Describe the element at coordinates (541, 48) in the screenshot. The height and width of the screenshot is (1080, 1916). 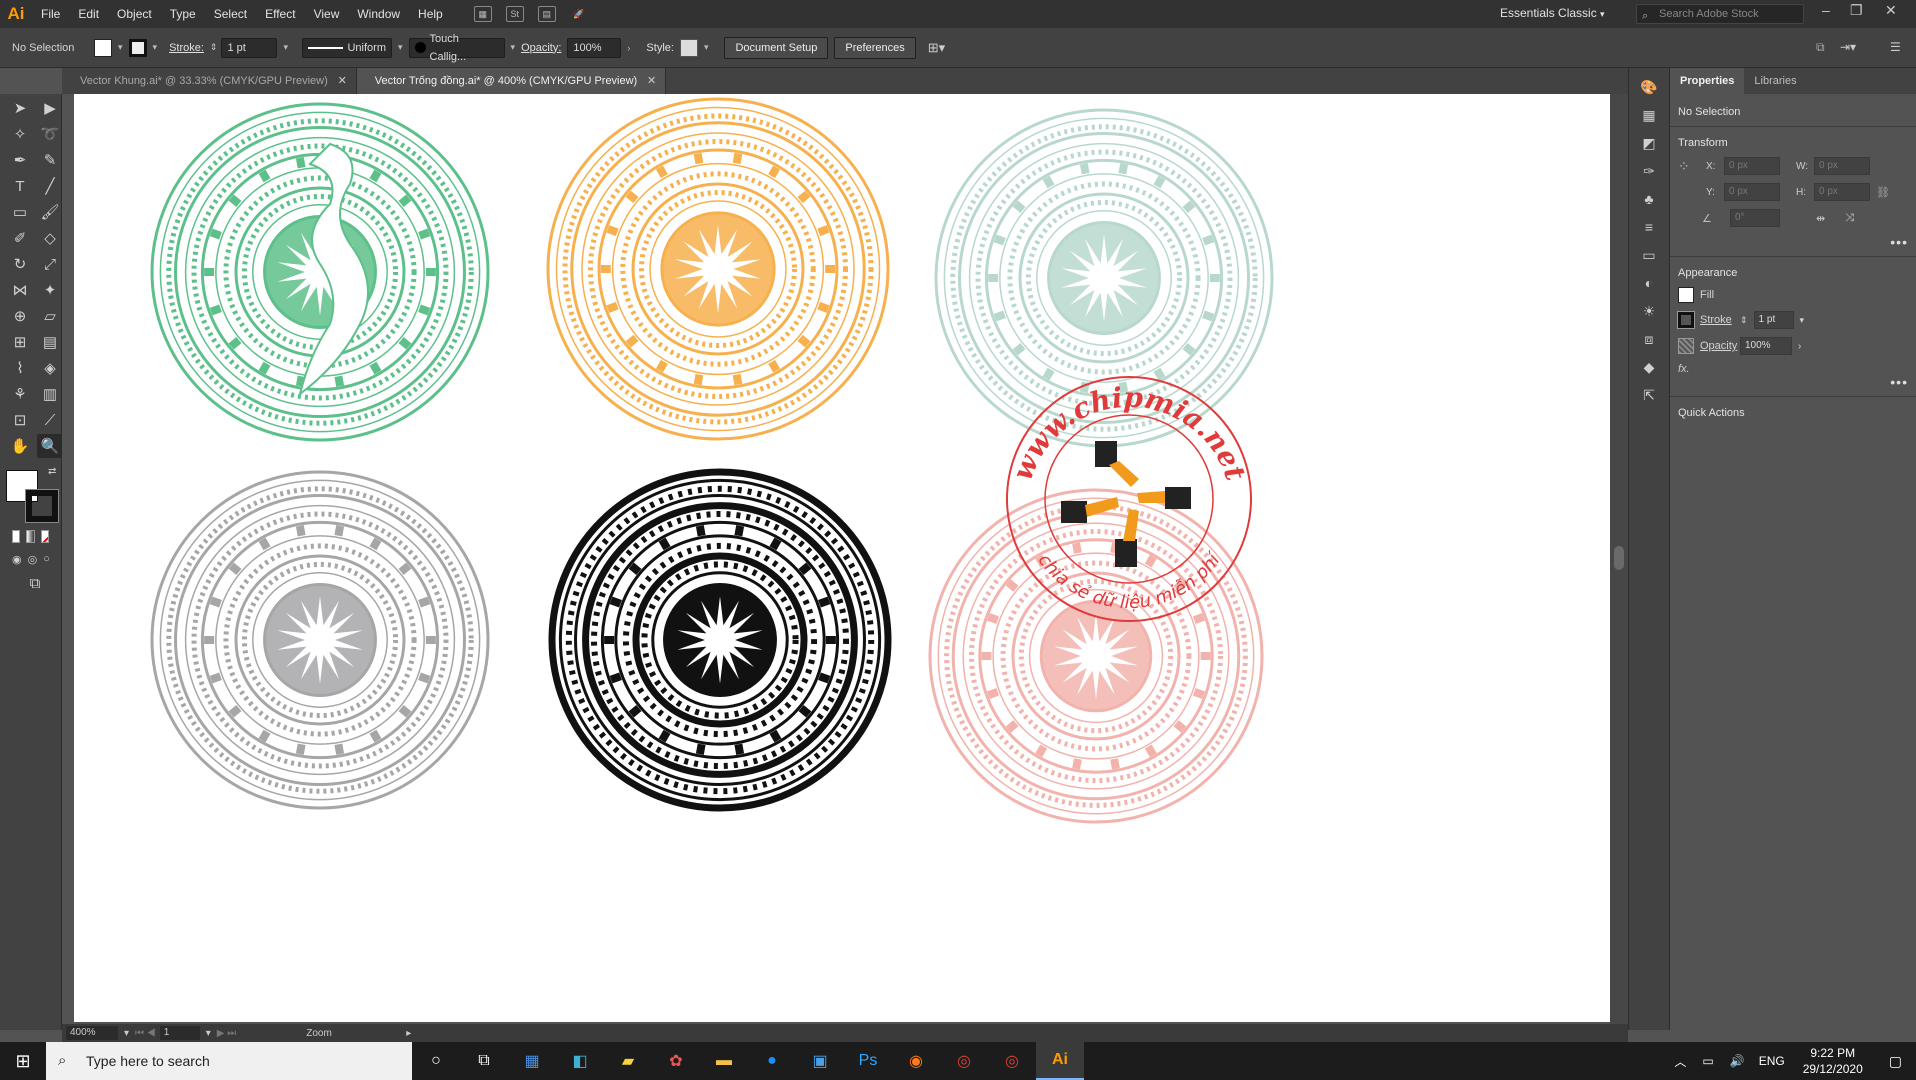
I see `opacity-label: Opacity:` at that location.